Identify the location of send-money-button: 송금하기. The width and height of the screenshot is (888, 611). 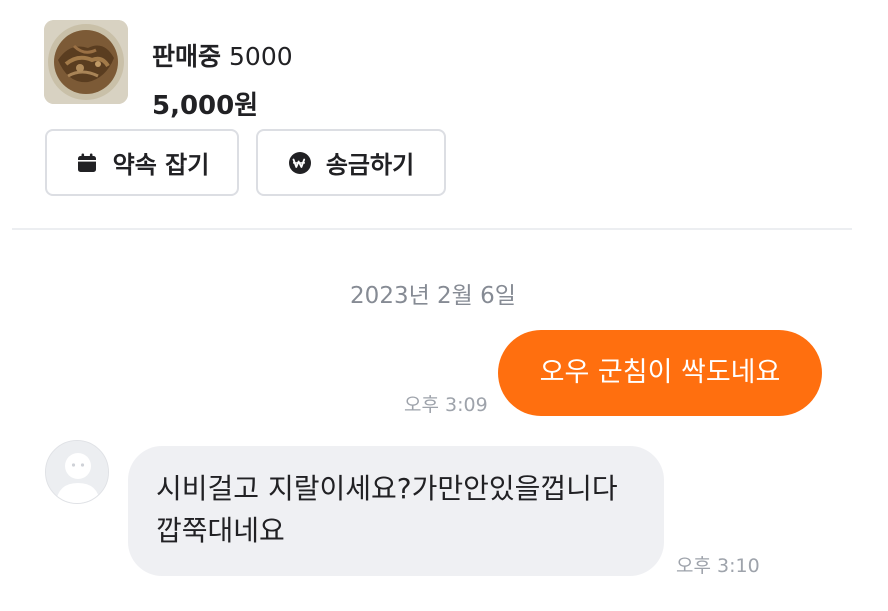
(351, 162).